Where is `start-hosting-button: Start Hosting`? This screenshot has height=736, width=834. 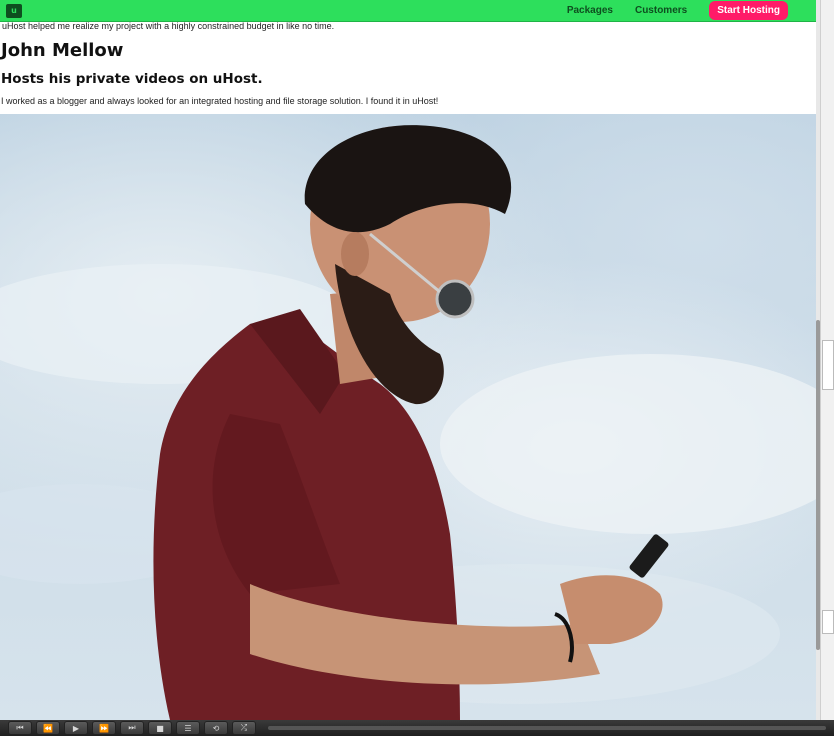
start-hosting-button: Start Hosting is located at coordinates (748, 10).